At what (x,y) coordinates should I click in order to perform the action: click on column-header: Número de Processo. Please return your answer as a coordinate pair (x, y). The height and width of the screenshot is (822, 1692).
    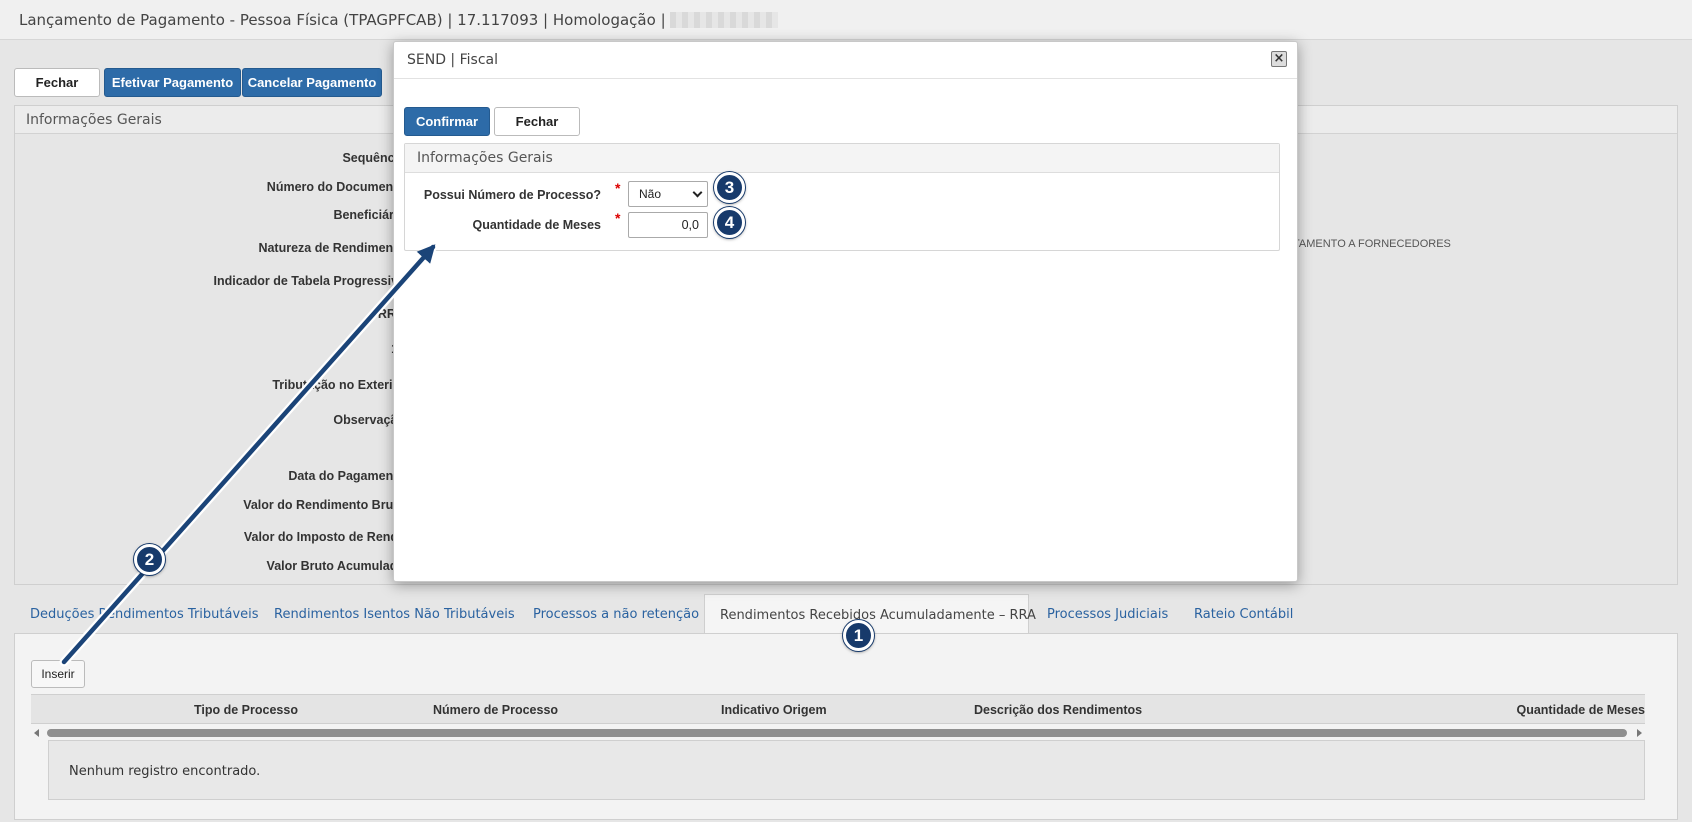
    Looking at the image, I should click on (495, 710).